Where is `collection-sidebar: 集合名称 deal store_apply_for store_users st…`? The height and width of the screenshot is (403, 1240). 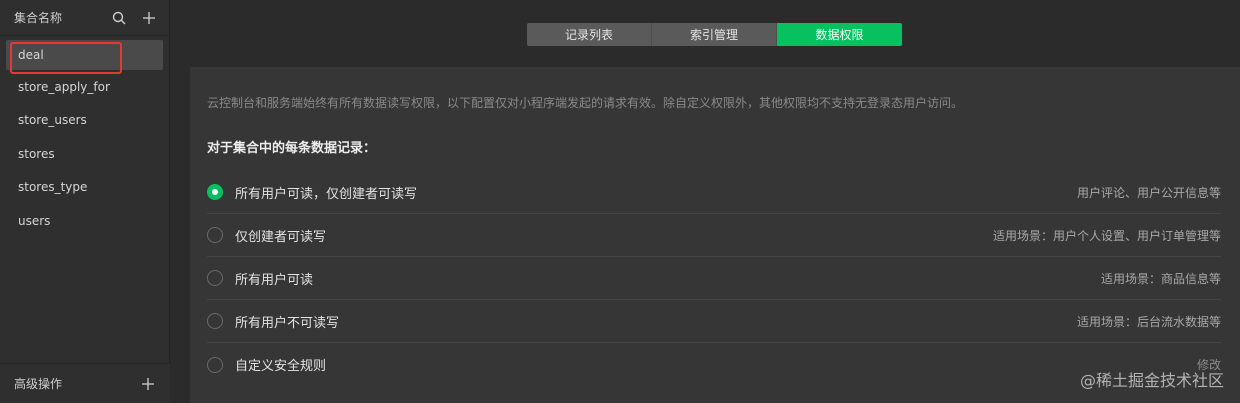 collection-sidebar: 集合名称 deal store_apply_for store_users st… is located at coordinates (85, 201).